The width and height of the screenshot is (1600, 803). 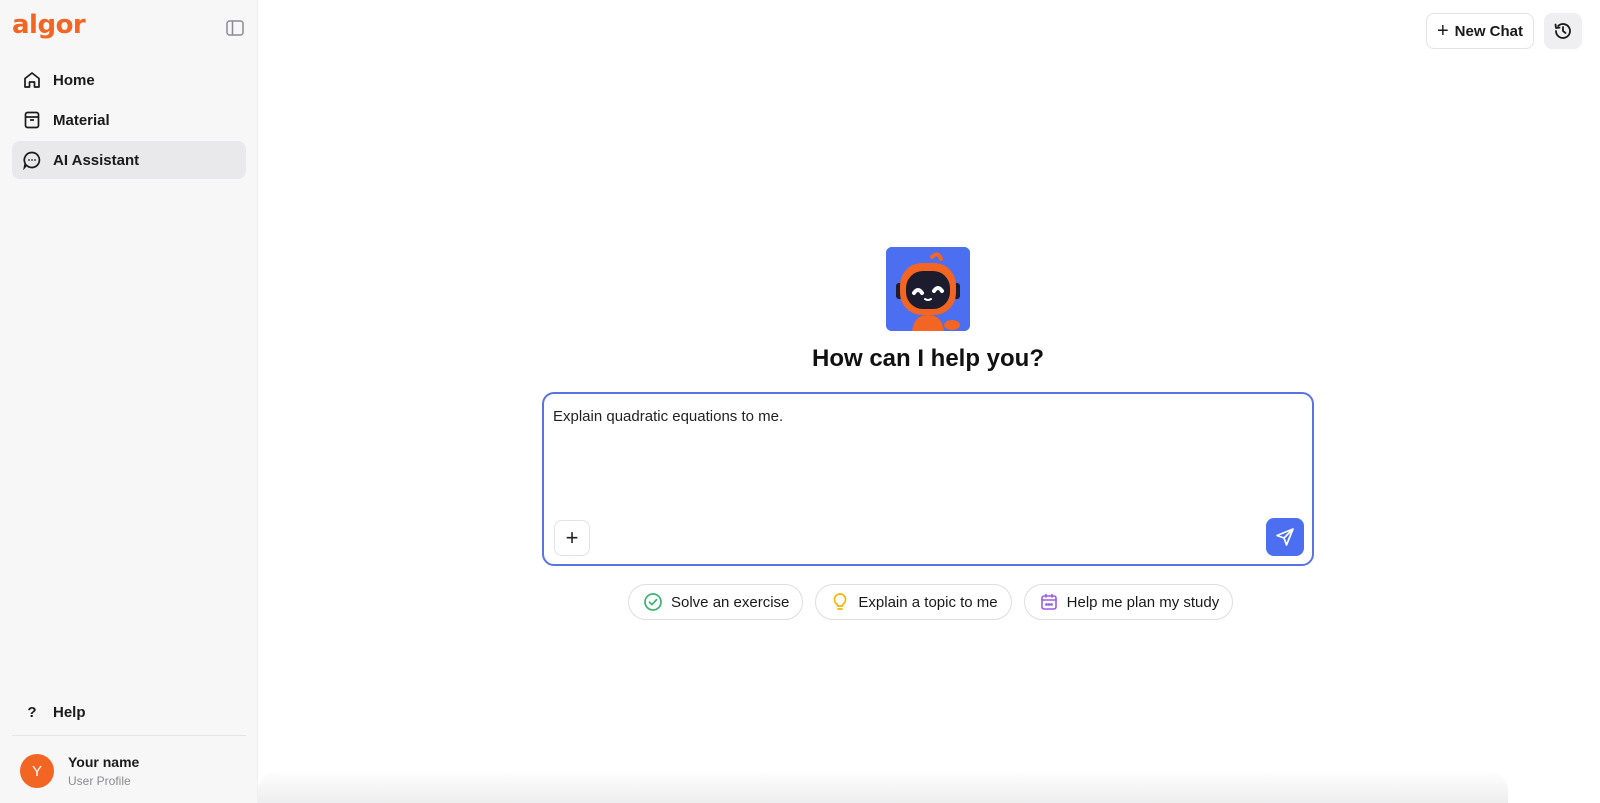 I want to click on user-profile: Y Your name User Profile, so click(x=133, y=771).